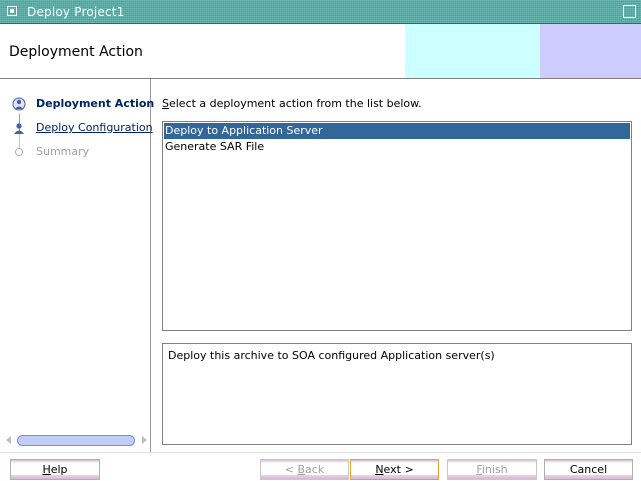 The image size is (641, 481). I want to click on help-button: Help, so click(55, 469).